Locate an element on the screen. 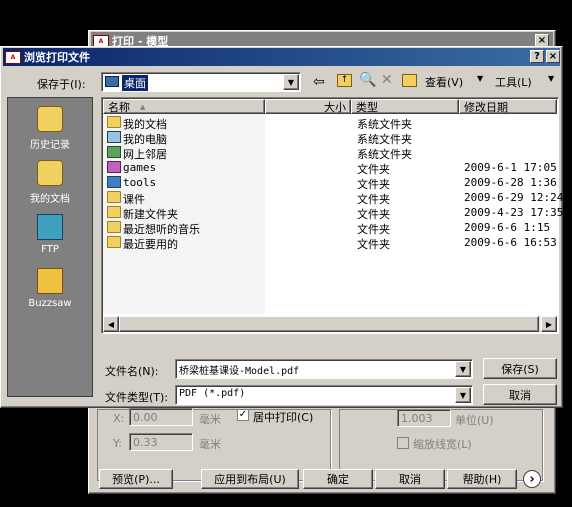  place-history: 历史记录 is located at coordinates (50, 128).